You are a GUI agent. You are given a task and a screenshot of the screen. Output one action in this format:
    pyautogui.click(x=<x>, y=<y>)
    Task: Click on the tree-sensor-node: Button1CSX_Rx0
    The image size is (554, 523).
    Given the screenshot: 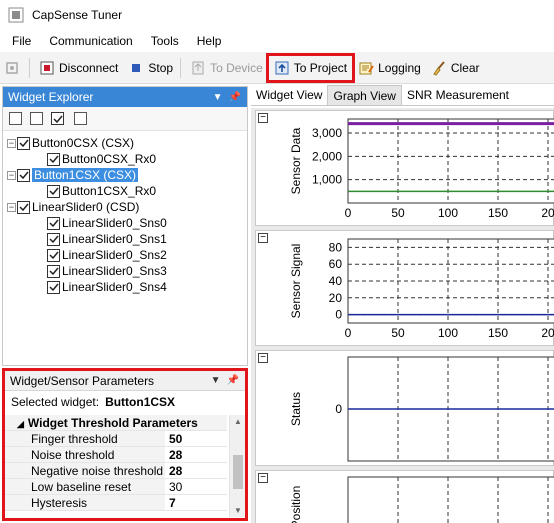 What is the action you would take?
    pyautogui.click(x=125, y=191)
    